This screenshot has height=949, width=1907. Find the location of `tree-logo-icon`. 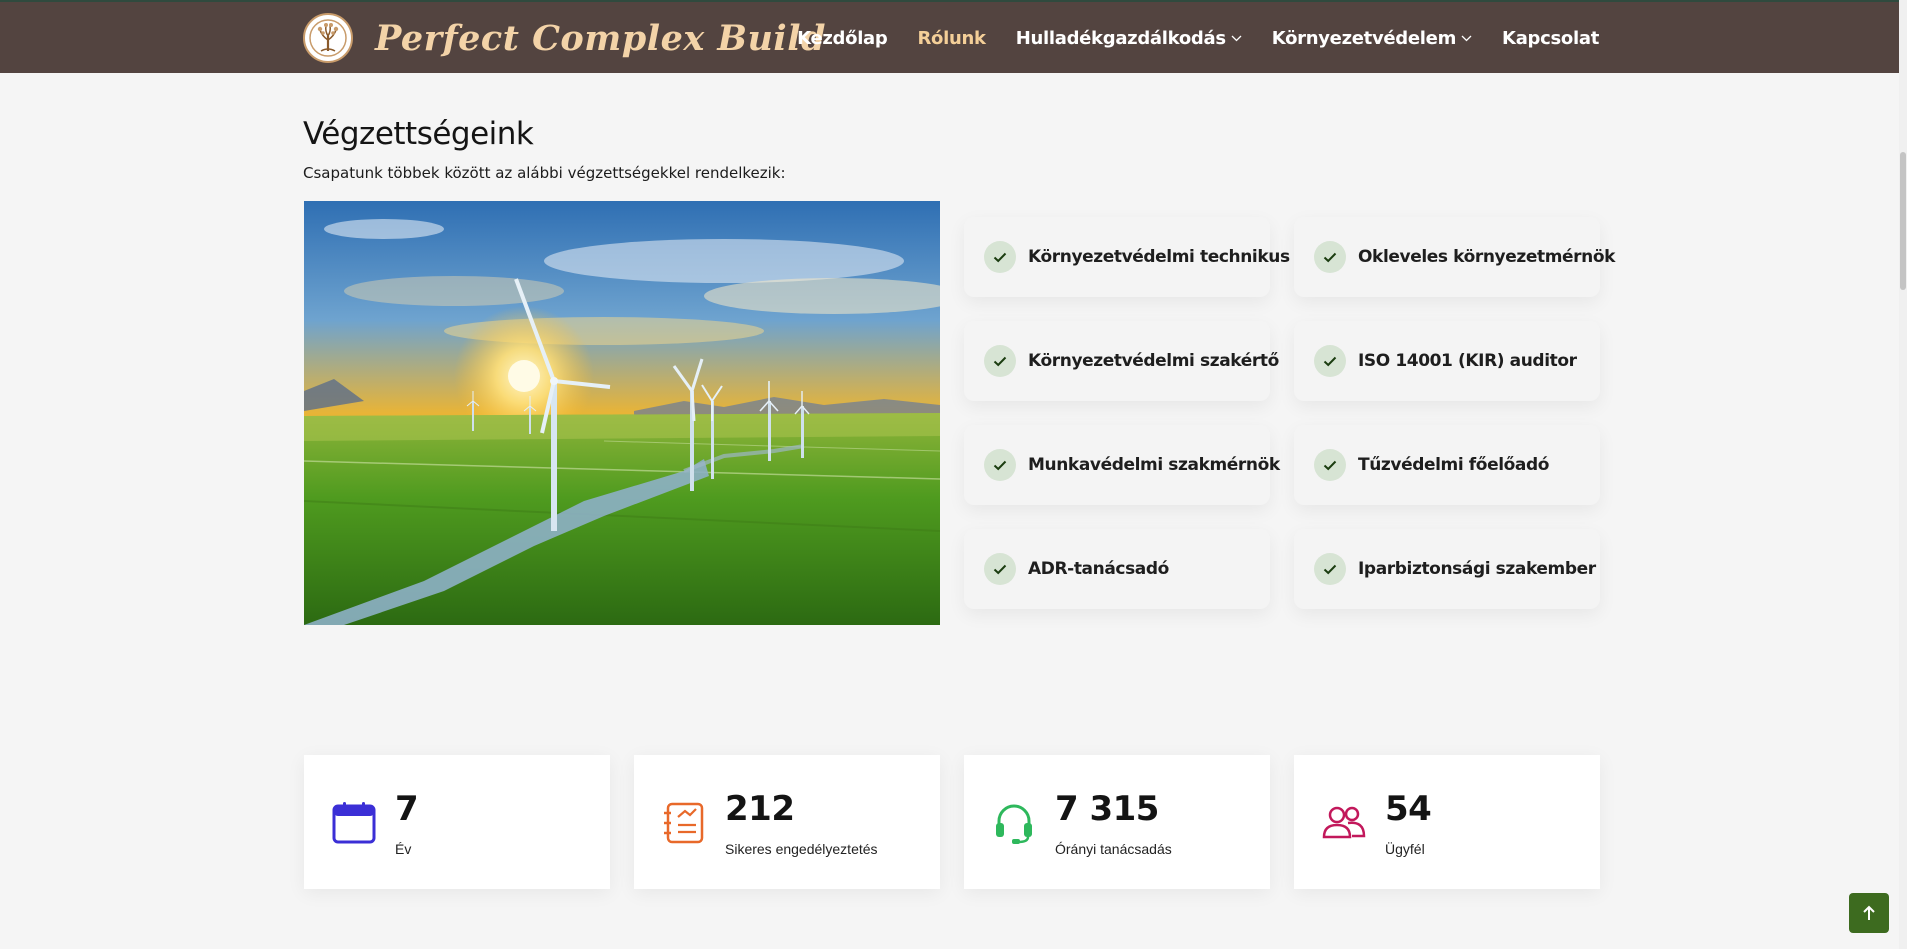

tree-logo-icon is located at coordinates (328, 38).